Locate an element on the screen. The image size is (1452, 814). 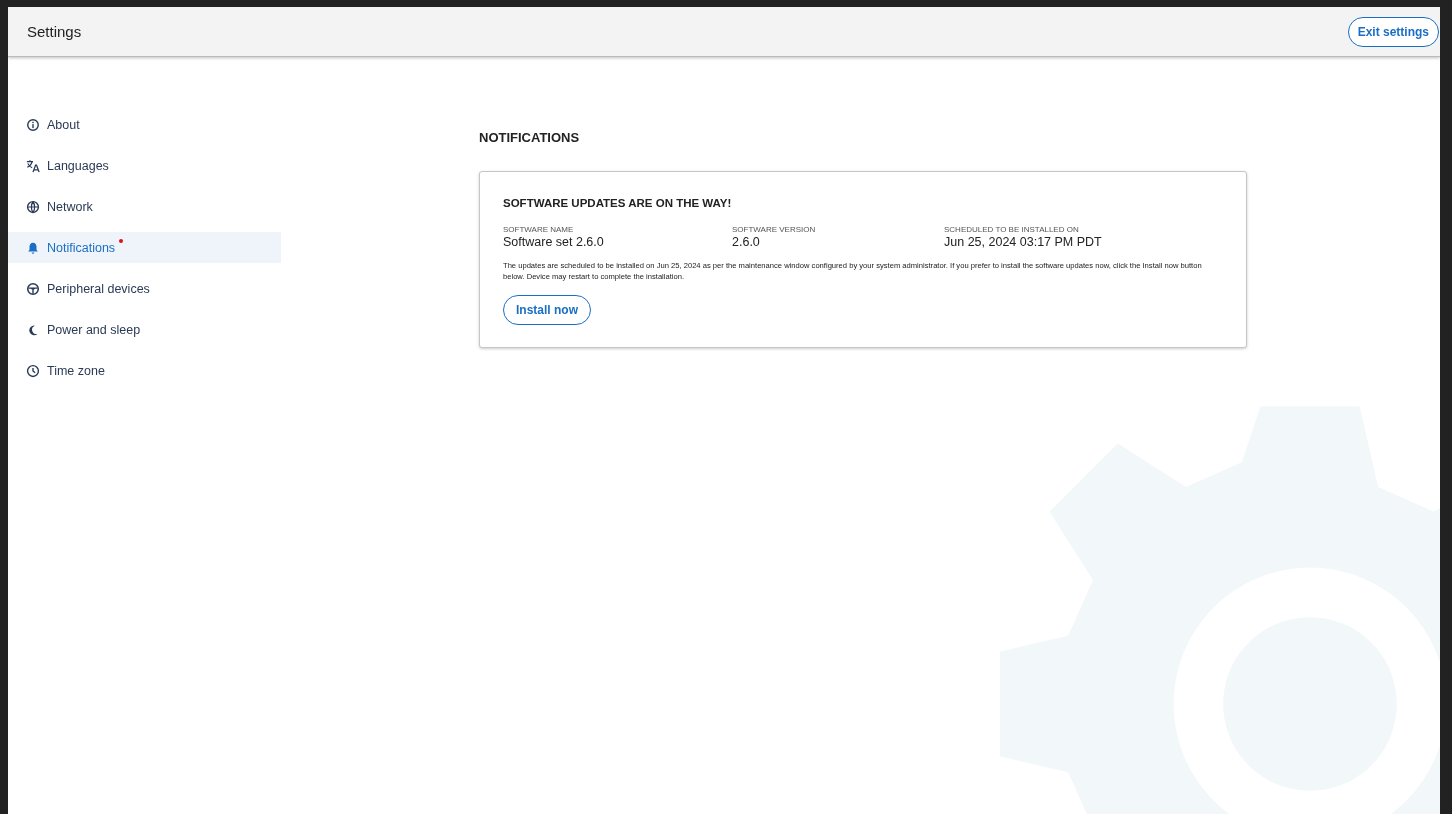
bell-icon is located at coordinates (33, 247).